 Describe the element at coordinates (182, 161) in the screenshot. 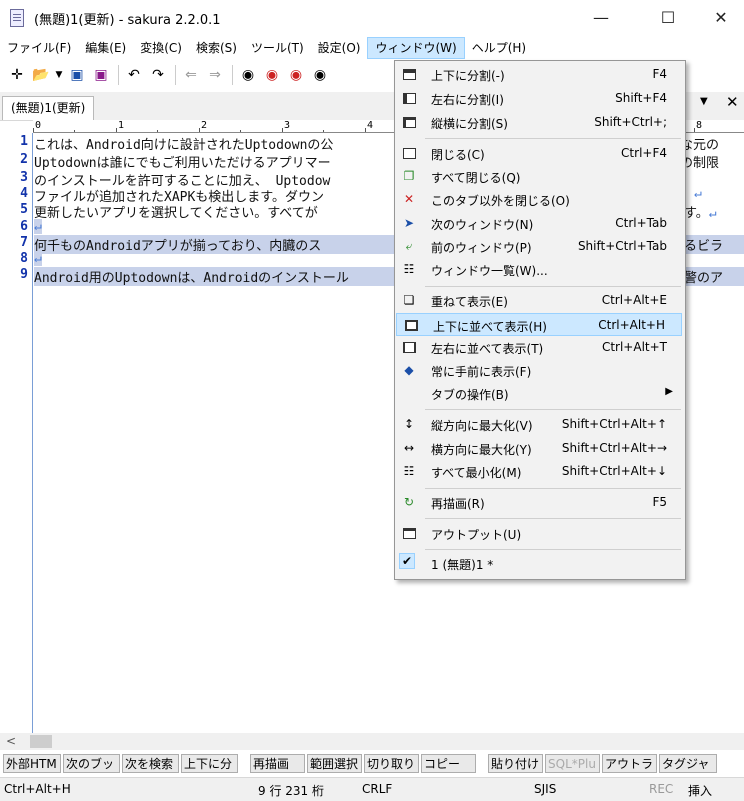

I see `editor-line: Uptodownは誰にでもご利用いただけるアプリマー` at that location.